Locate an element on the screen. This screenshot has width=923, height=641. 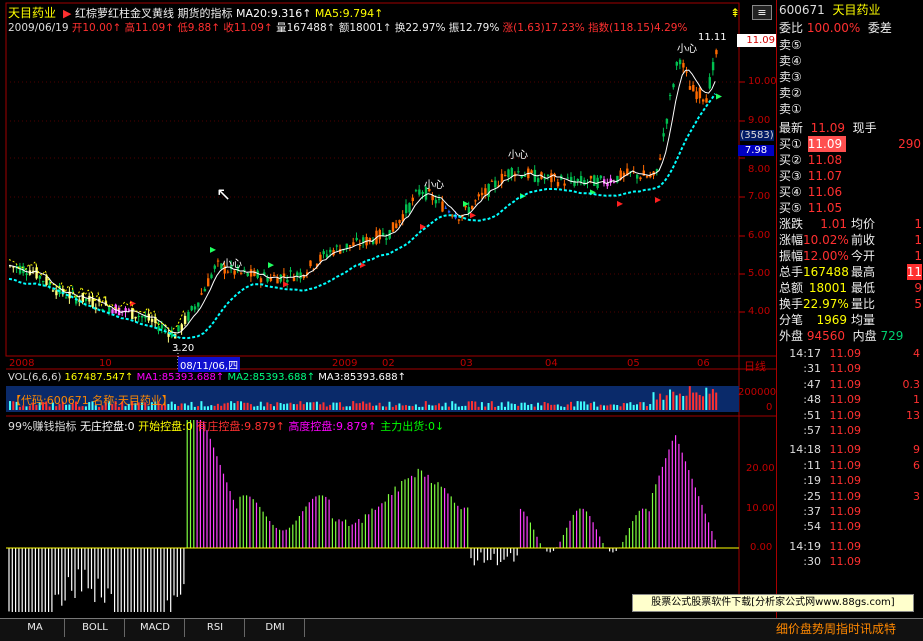
weibi-row: 委比 100.00% 委差 is located at coordinates (835, 28).